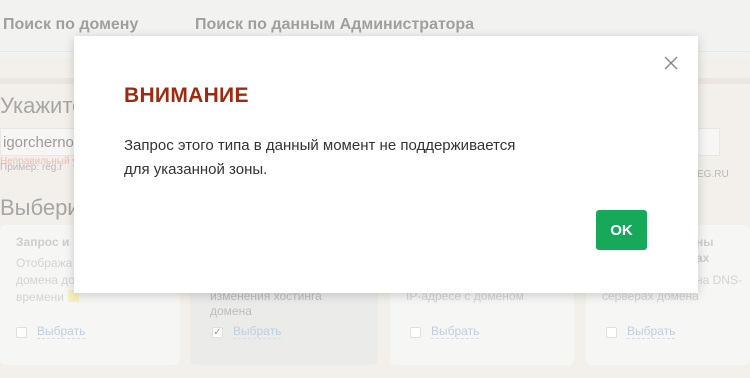 The height and width of the screenshot is (378, 750). Describe the element at coordinates (196, 169) in the screenshot. I see `modal-message-line: для указанной зоны.` at that location.